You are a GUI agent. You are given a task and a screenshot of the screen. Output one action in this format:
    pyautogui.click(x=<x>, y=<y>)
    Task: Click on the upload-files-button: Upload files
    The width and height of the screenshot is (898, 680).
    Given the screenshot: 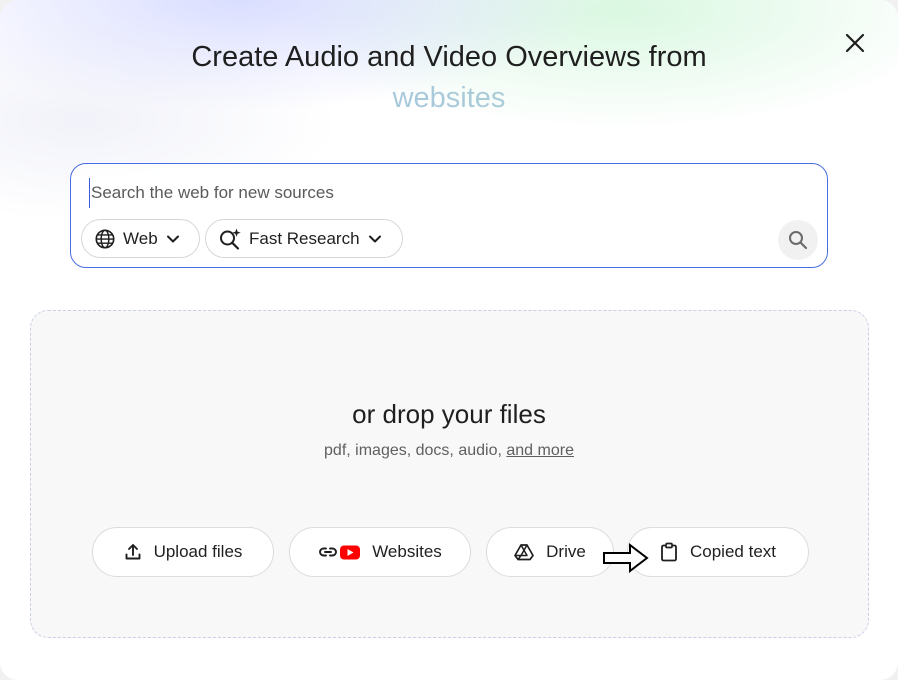 What is the action you would take?
    pyautogui.click(x=183, y=552)
    